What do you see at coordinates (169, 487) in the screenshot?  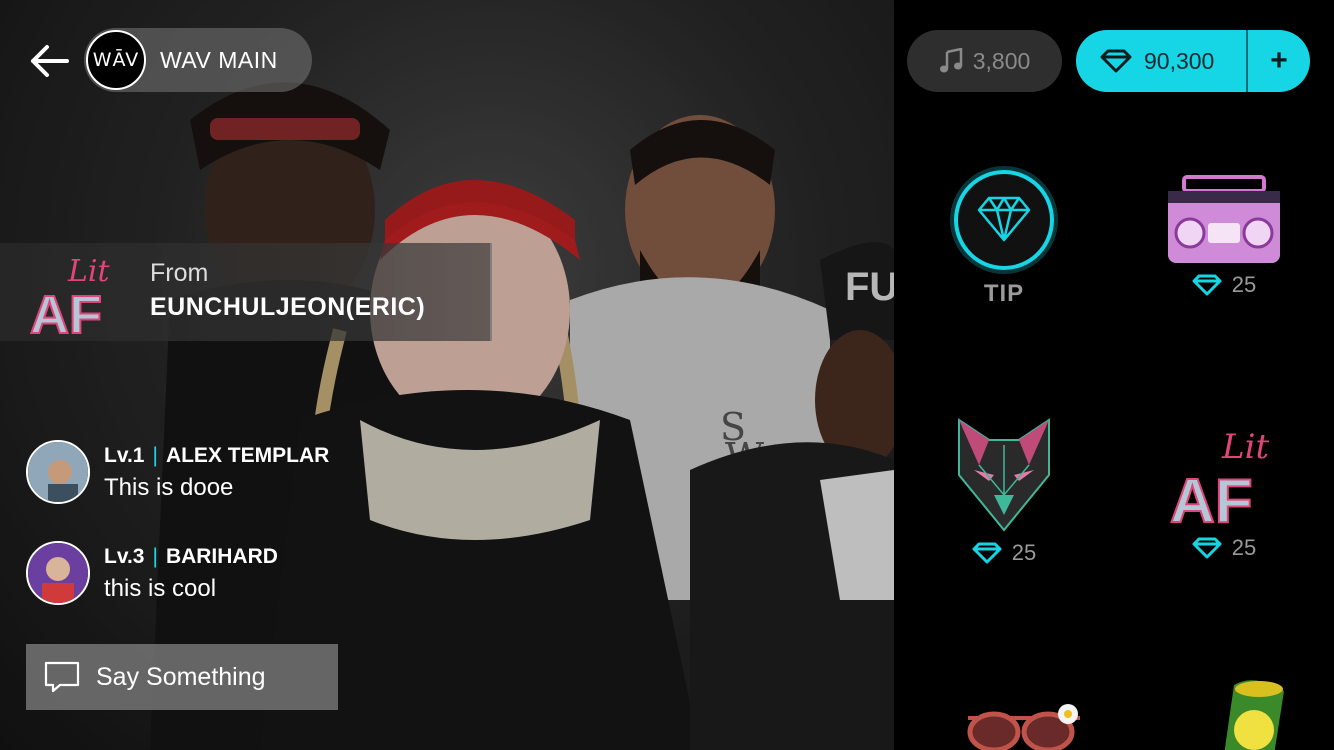 I see `chat-message-text: This is dooe` at bounding box center [169, 487].